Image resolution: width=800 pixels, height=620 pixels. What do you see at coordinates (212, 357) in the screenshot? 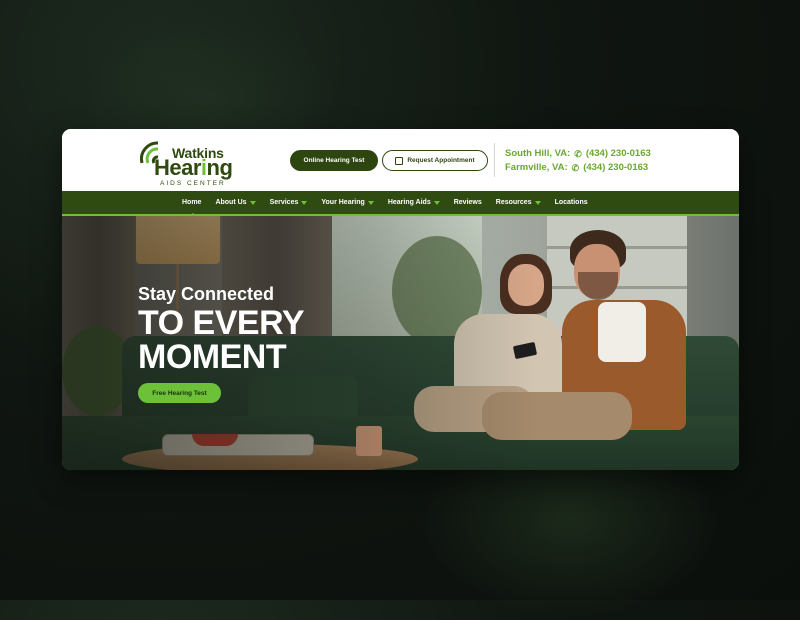
I see `hero-title-line: MOMENT` at bounding box center [212, 357].